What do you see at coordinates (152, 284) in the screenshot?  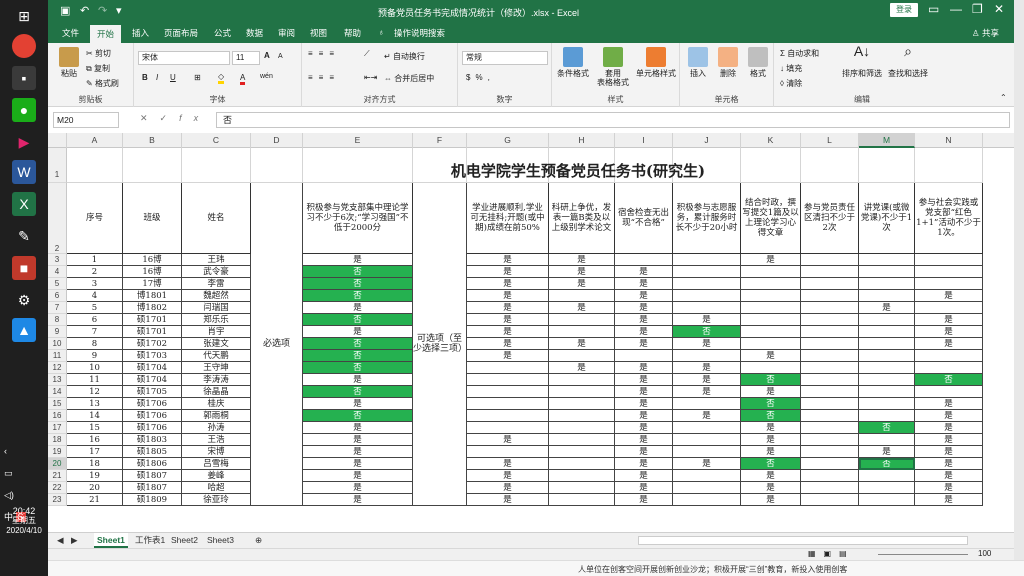 I see `table-row-class: 17博` at bounding box center [152, 284].